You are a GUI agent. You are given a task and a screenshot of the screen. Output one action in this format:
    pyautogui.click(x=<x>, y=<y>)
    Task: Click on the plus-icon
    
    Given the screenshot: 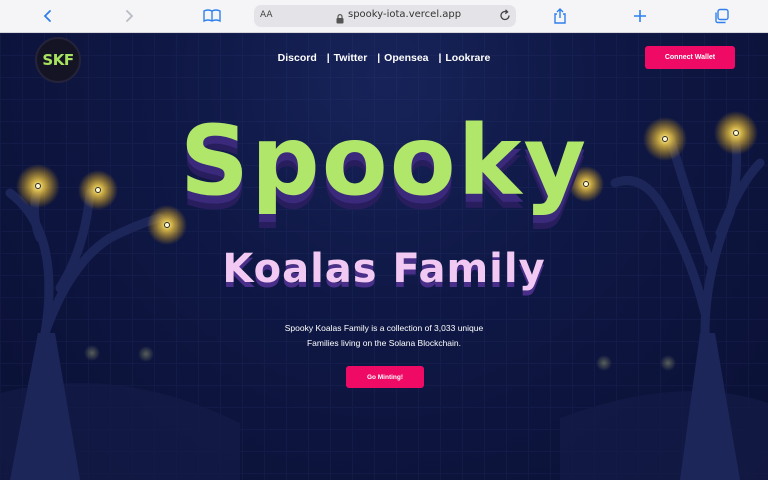 What is the action you would take?
    pyautogui.click(x=640, y=16)
    